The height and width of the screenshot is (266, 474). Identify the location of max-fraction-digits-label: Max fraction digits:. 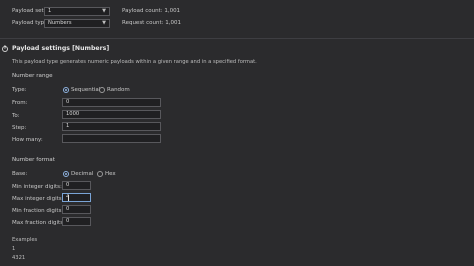
(38, 223).